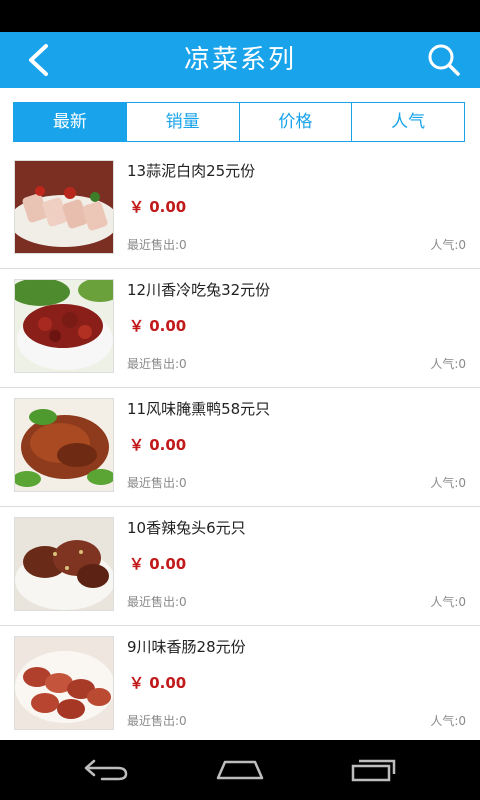 This screenshot has width=480, height=800. Describe the element at coordinates (240, 566) in the screenshot. I see `list-item: 10香辣兔头6元只 ￥ 0.00 最近售出:0 人气:0` at that location.